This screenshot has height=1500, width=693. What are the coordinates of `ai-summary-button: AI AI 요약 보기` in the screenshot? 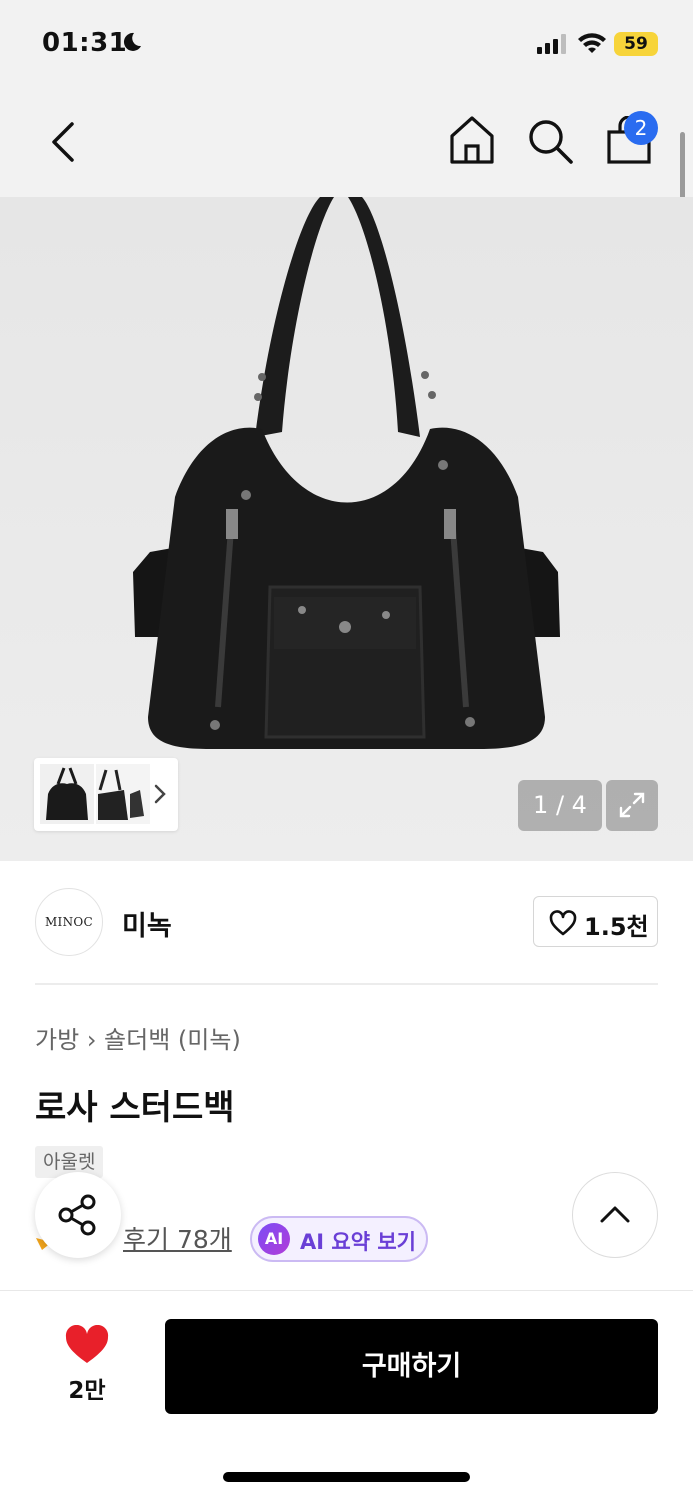 It's located at (339, 1239).